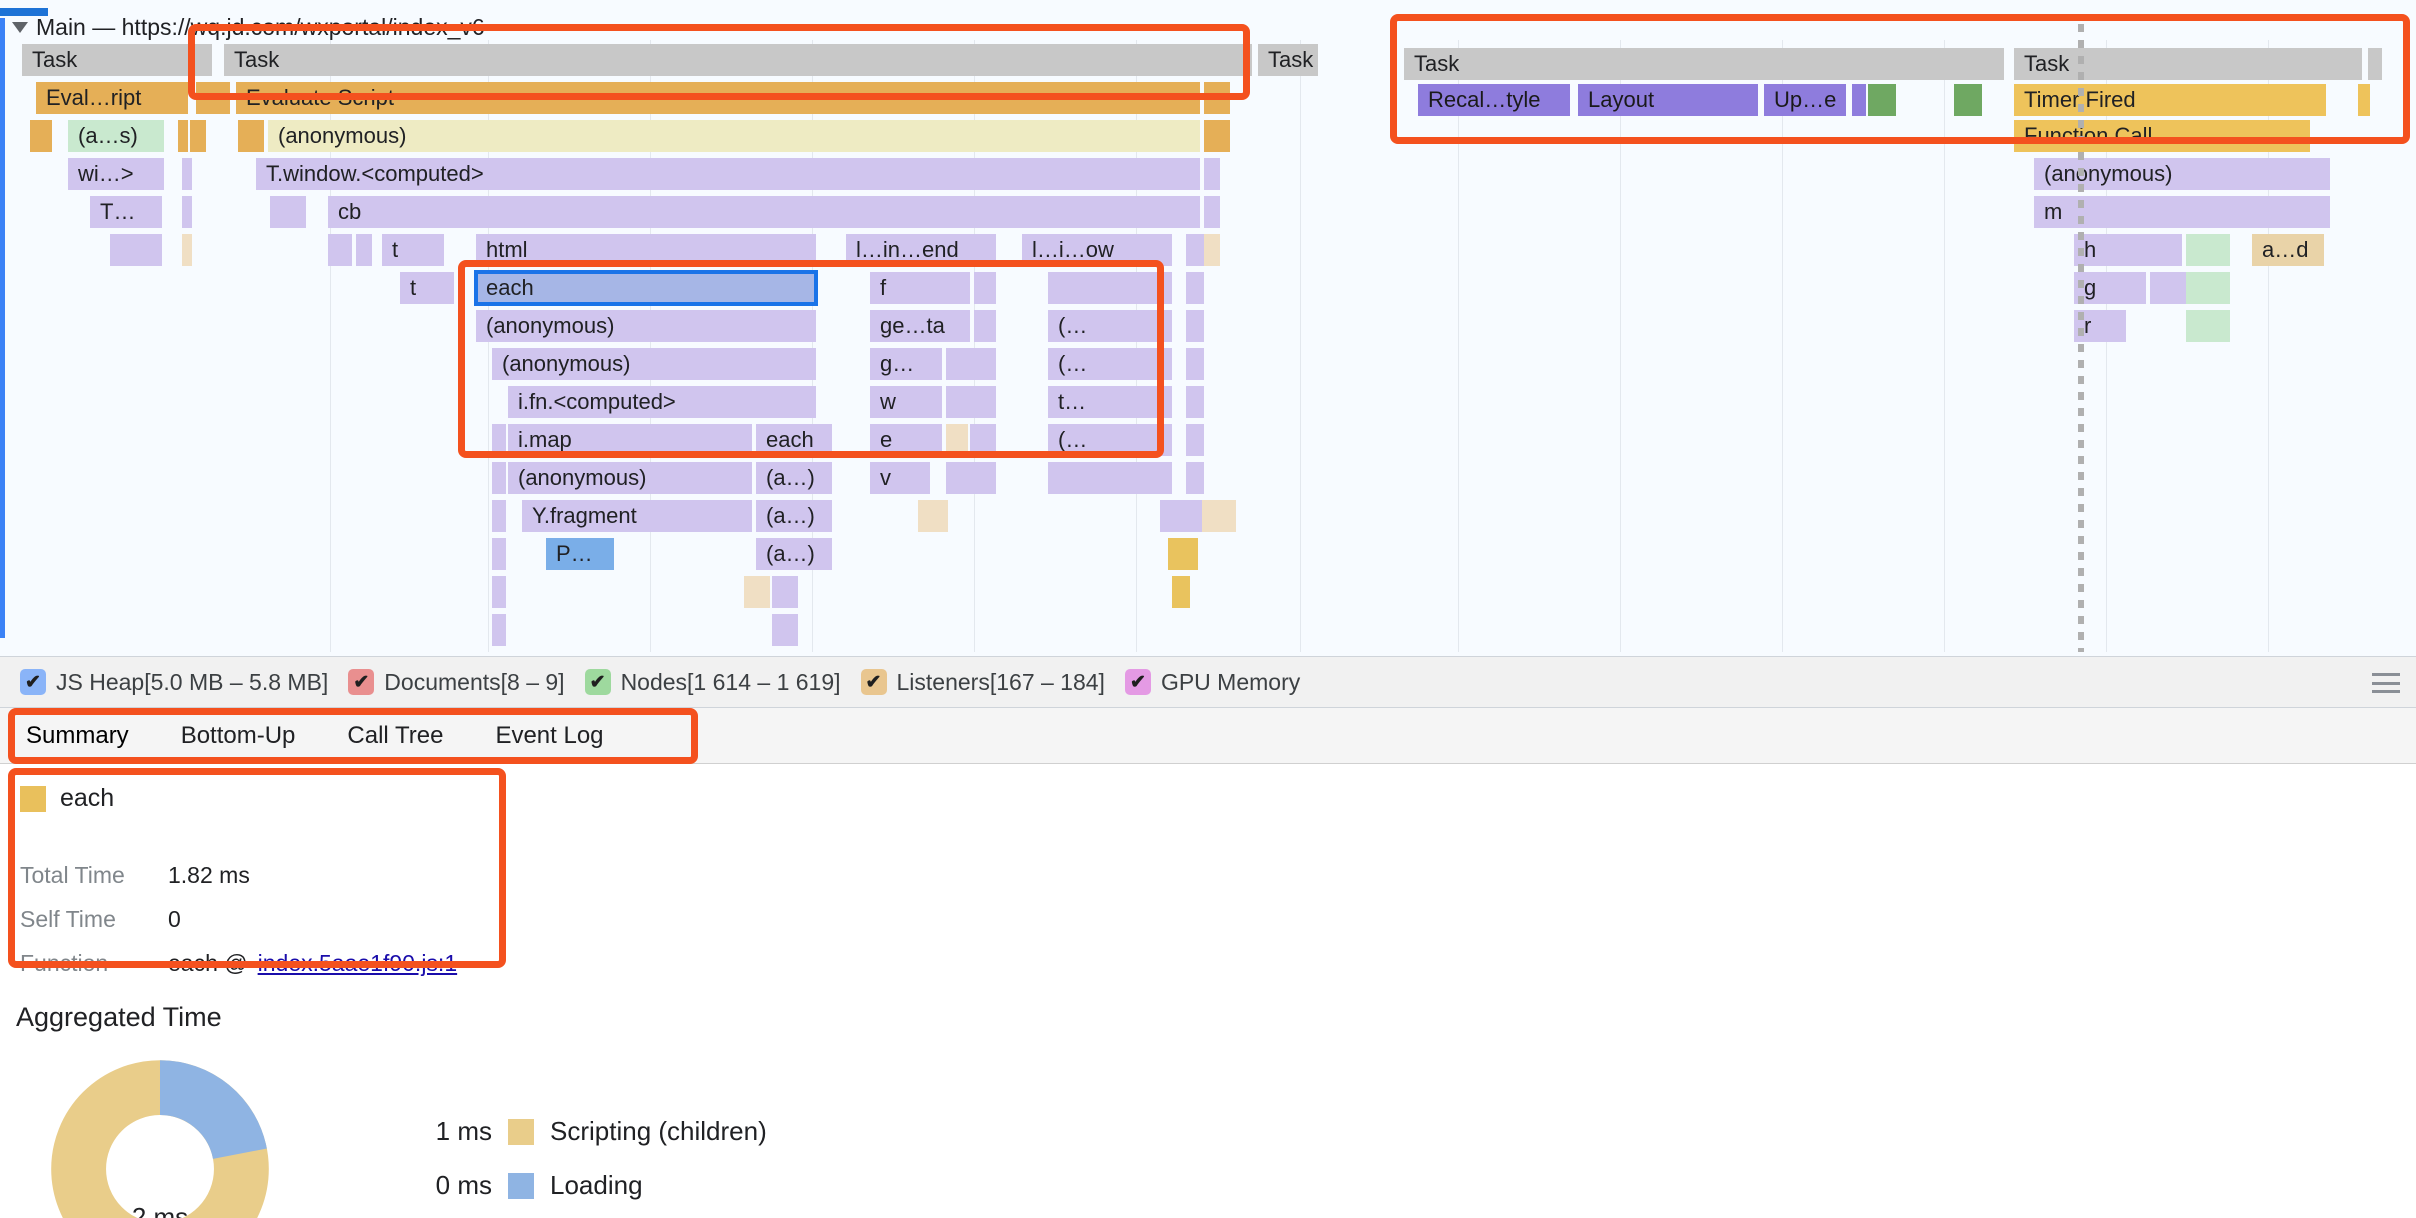  I want to click on flame-bar: l…in…end, so click(921, 250).